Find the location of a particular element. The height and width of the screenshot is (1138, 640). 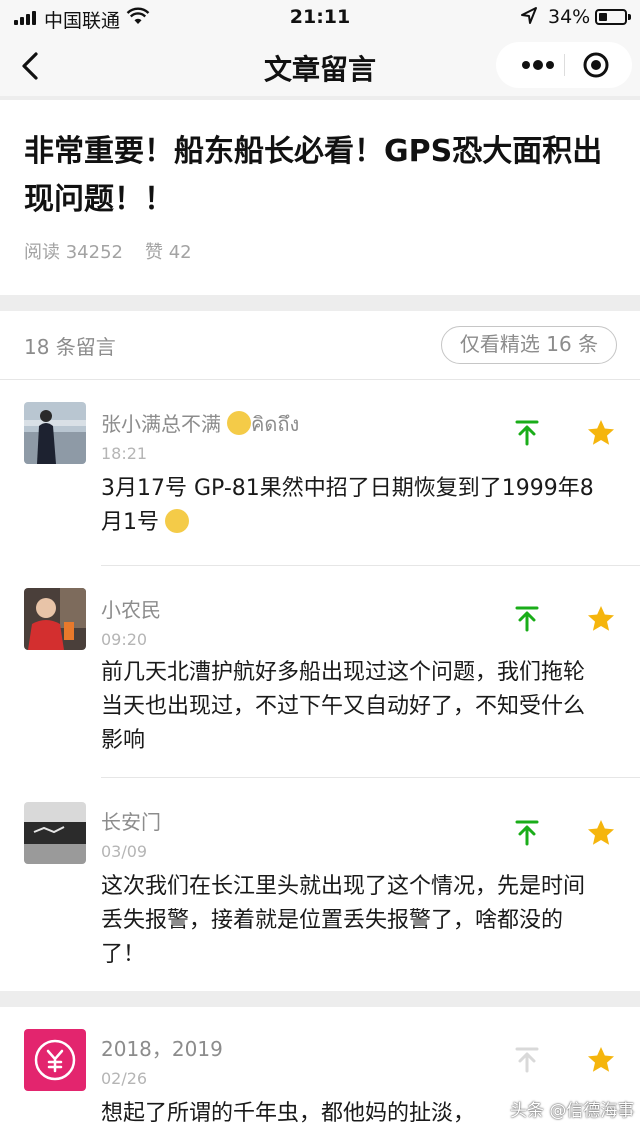

nav-bar: 文章留言 is located at coordinates (320, 66).